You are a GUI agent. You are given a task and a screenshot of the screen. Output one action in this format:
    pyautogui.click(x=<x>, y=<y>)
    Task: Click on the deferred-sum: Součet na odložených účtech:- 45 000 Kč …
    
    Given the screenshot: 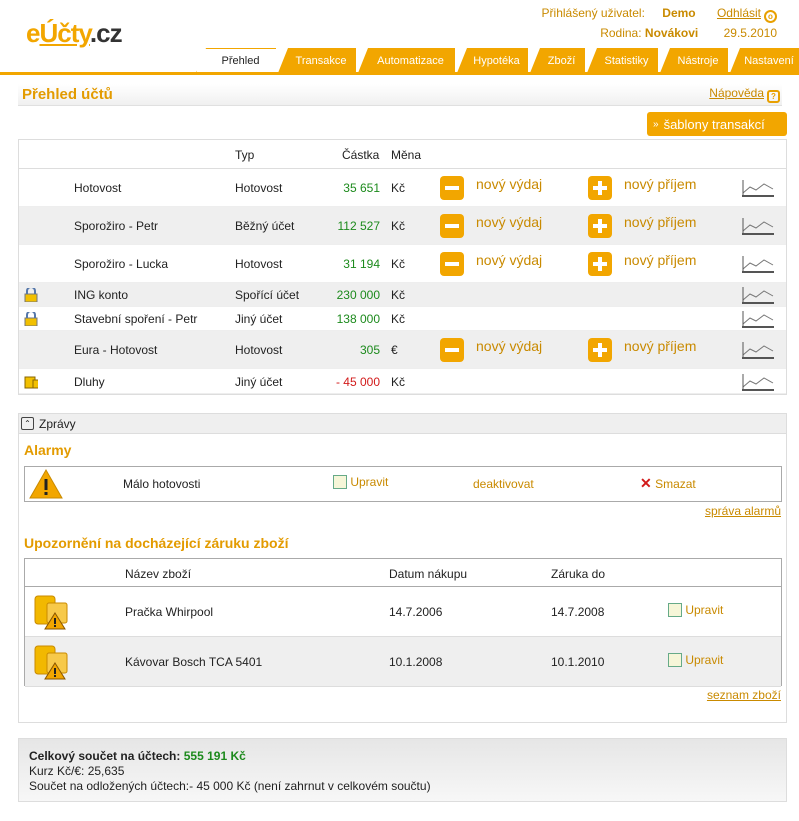 What is the action you would take?
    pyautogui.click(x=230, y=786)
    